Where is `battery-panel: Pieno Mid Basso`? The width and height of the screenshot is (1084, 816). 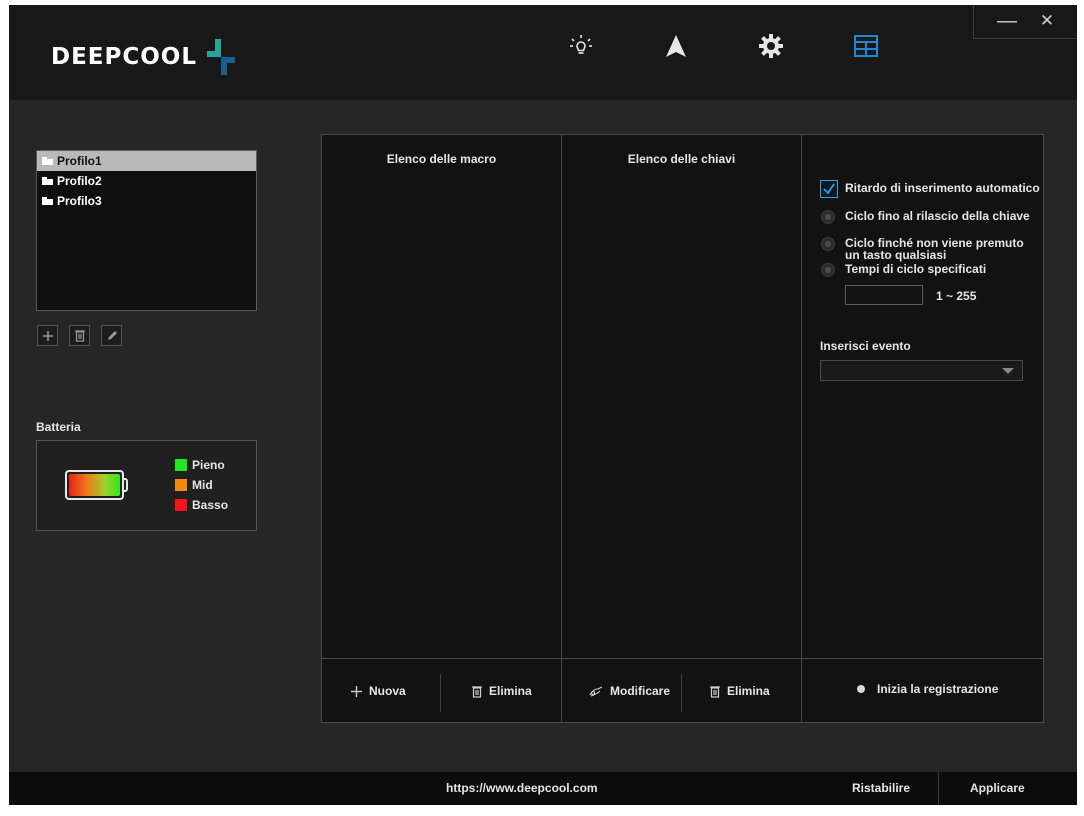
battery-panel: Pieno Mid Basso is located at coordinates (146, 485).